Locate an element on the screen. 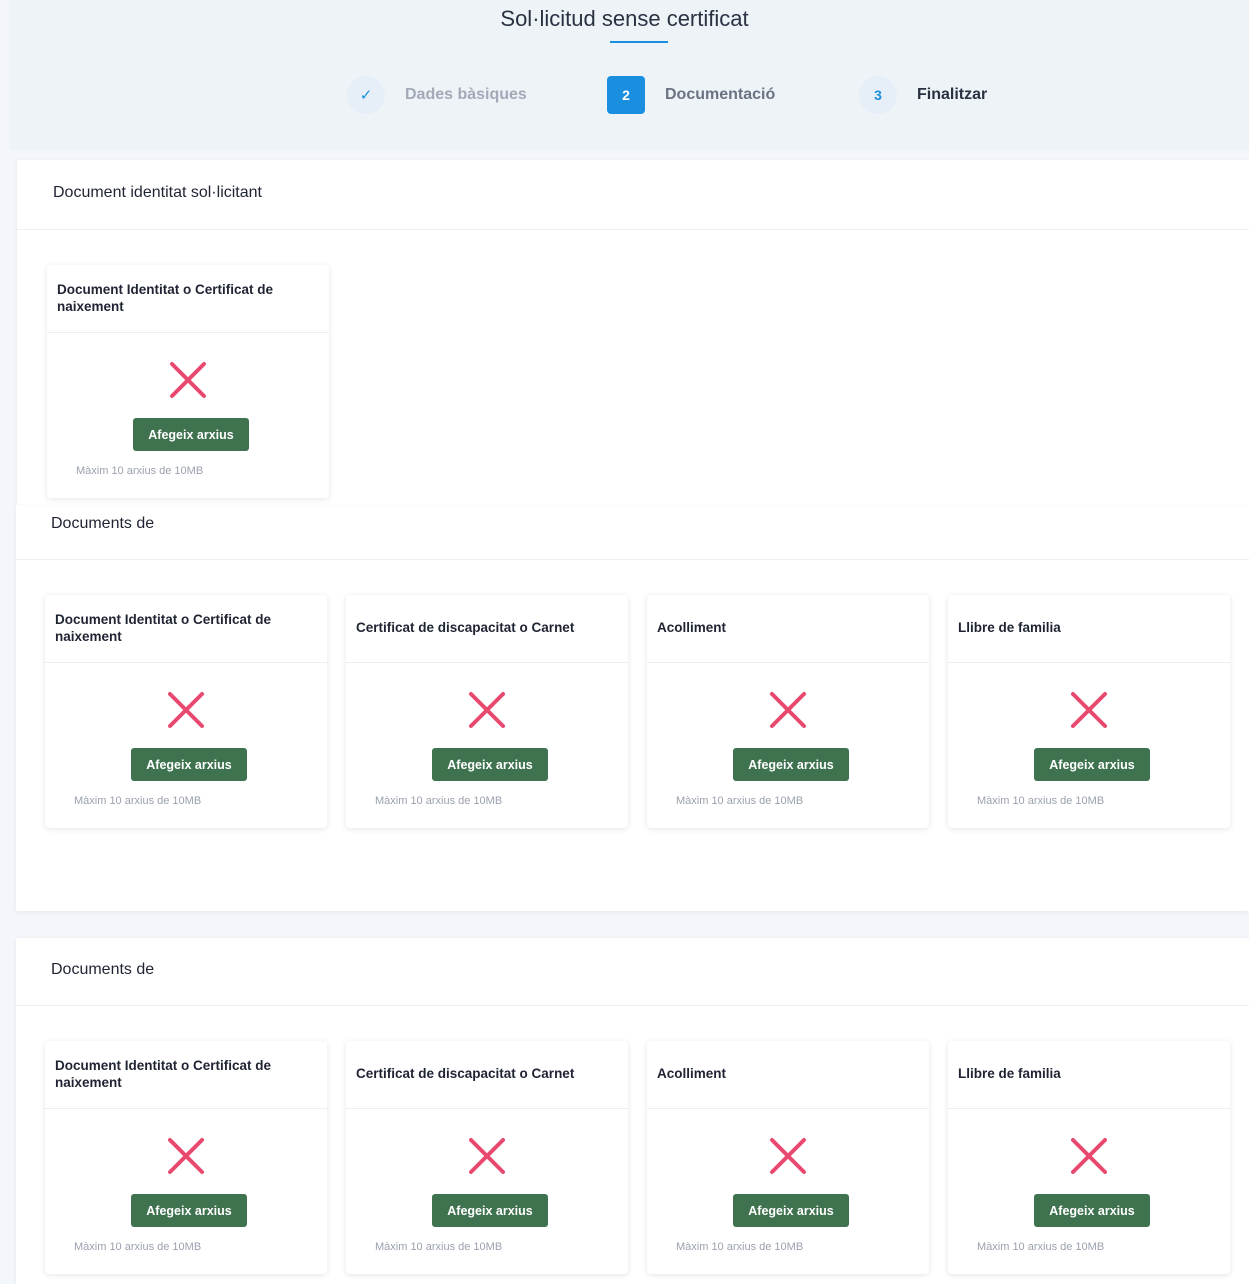  step-number: 2 is located at coordinates (626, 95).